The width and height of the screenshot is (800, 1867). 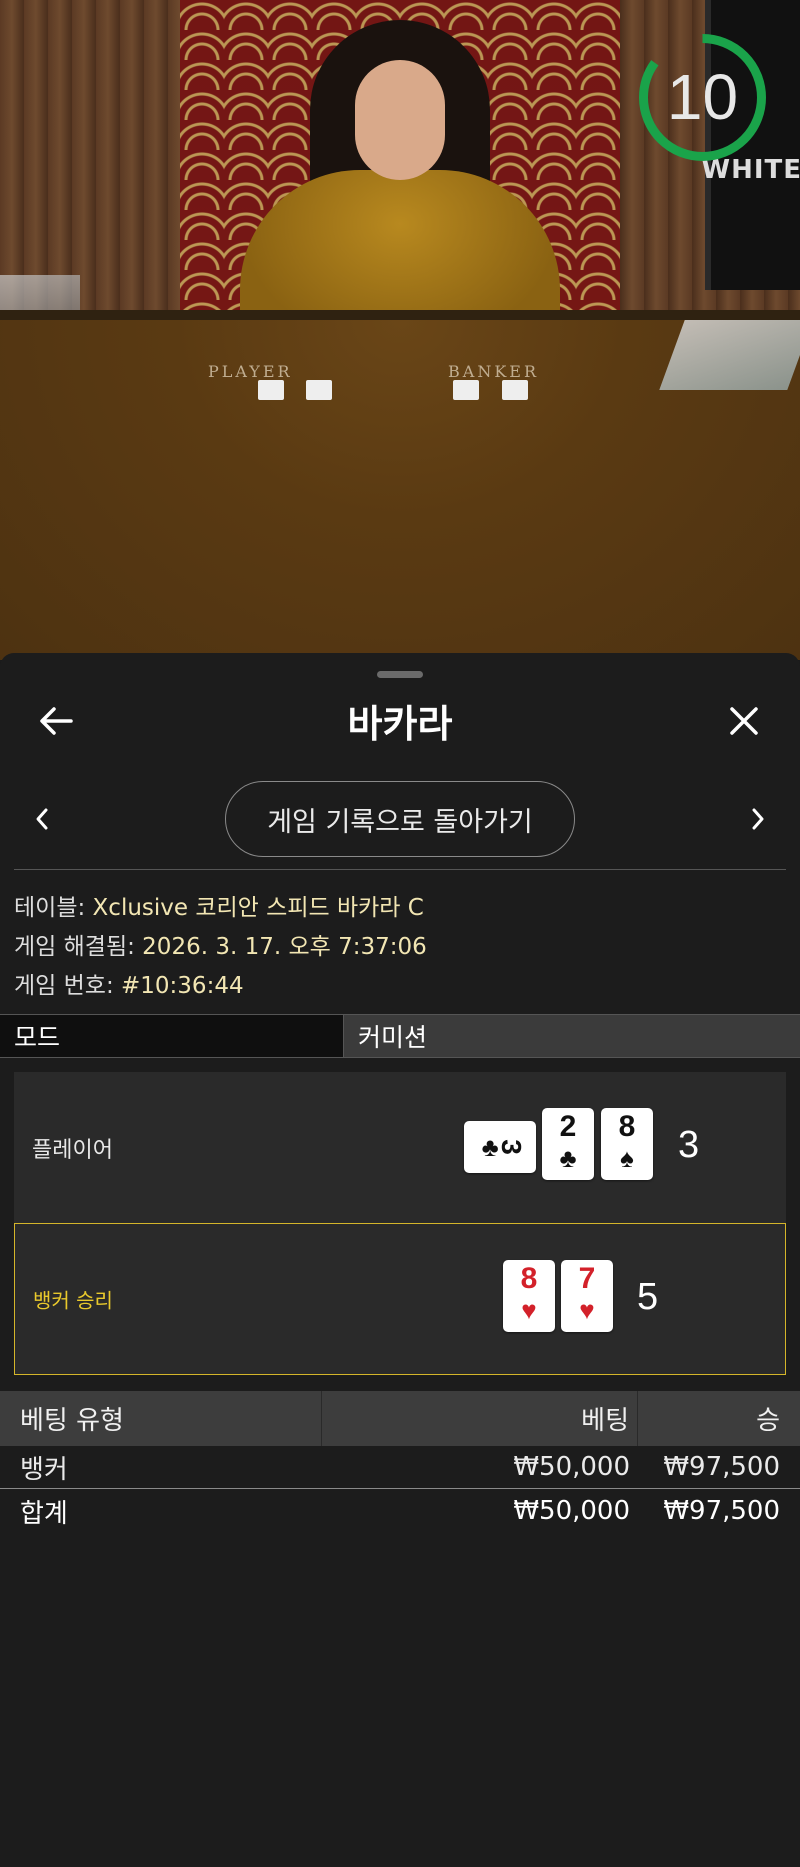 I want to click on total-row: 합계 ₩50,000 ₩97,500, so click(x=400, y=1511).